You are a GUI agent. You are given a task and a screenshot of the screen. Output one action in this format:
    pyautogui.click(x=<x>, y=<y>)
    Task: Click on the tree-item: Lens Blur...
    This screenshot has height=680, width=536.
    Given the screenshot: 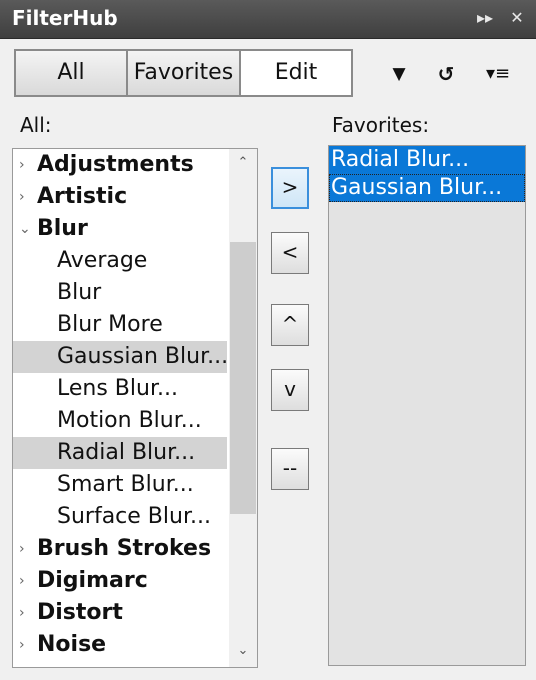 What is the action you would take?
    pyautogui.click(x=120, y=389)
    